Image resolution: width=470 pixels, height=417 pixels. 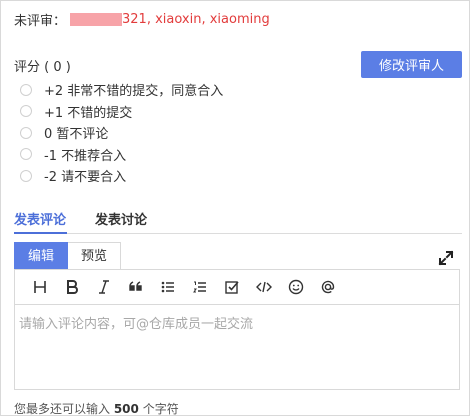 I want to click on editor-mode-tabs: 编辑 预览, so click(x=68, y=256).